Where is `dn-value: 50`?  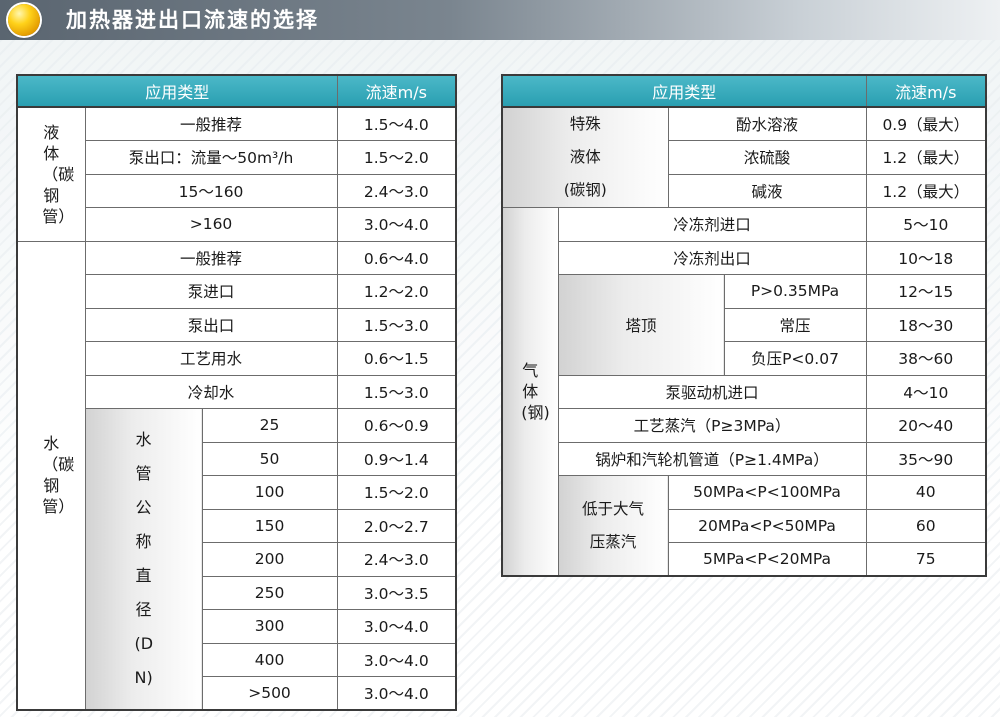
dn-value: 50 is located at coordinates (269, 458).